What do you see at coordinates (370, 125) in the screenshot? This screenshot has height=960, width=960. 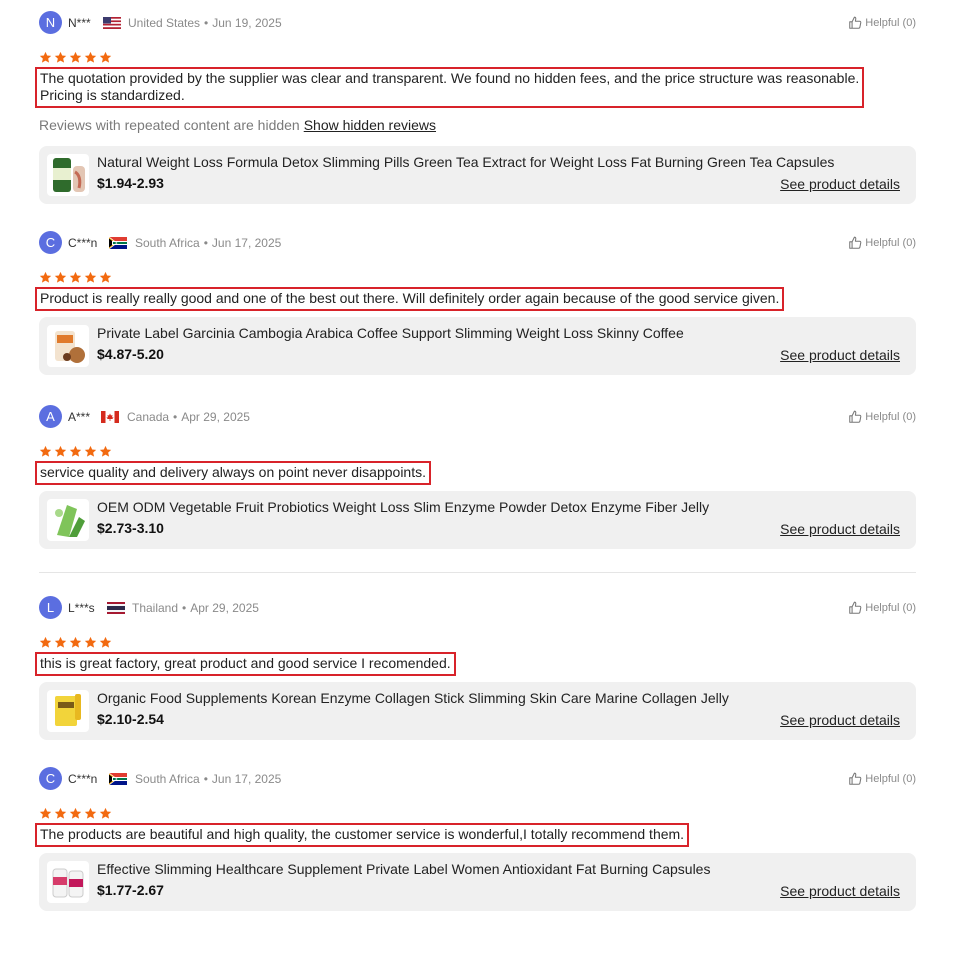 I see `show-hidden-reviews-link: Show hidden reviews` at bounding box center [370, 125].